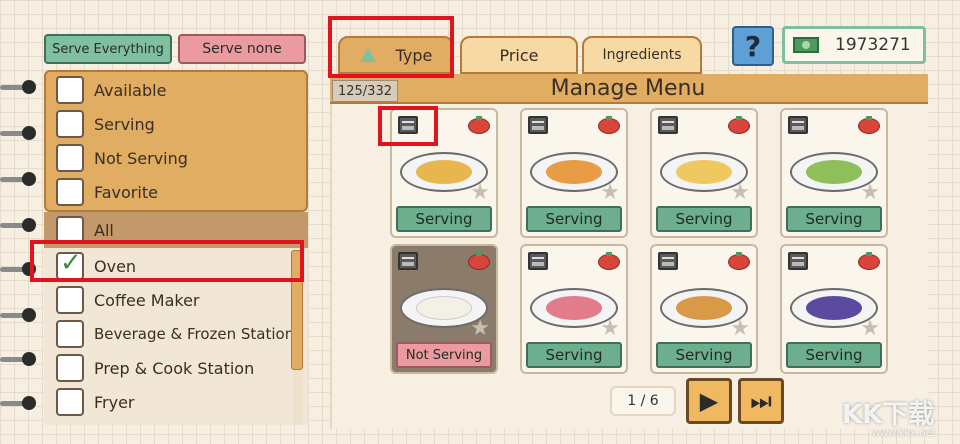 This screenshot has height=444, width=960. What do you see at coordinates (391, 47) in the screenshot?
I see `highlight-box-type-tab` at bounding box center [391, 47].